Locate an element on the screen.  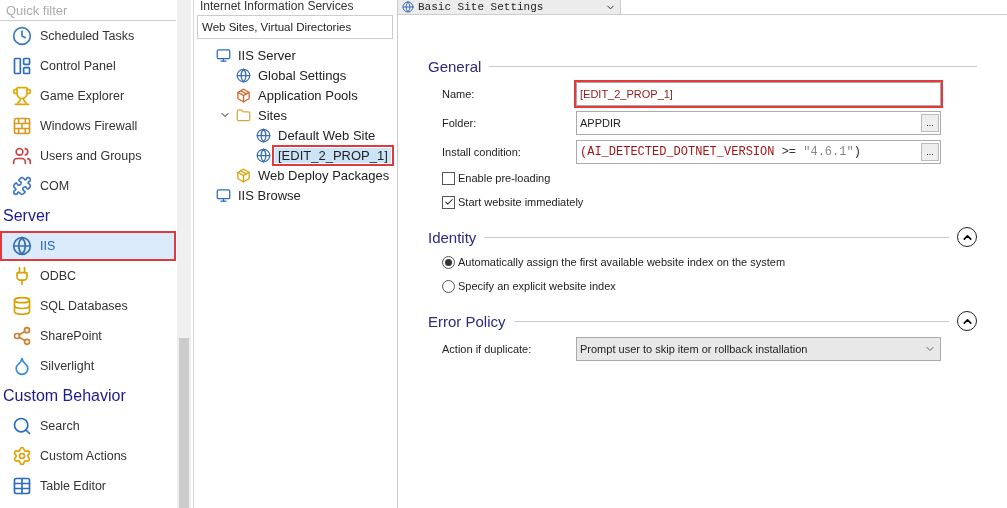
tree-item: IIS Browse is located at coordinates (269, 195).